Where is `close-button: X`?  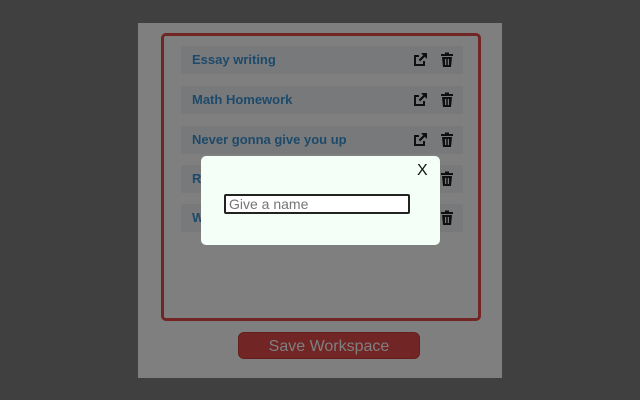
close-button: X is located at coordinates (422, 171).